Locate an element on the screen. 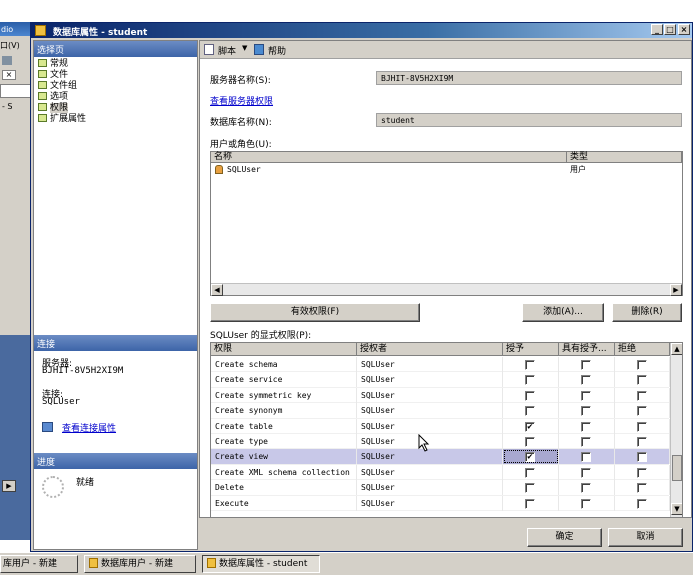  maximize-button: □ is located at coordinates (670, 29).